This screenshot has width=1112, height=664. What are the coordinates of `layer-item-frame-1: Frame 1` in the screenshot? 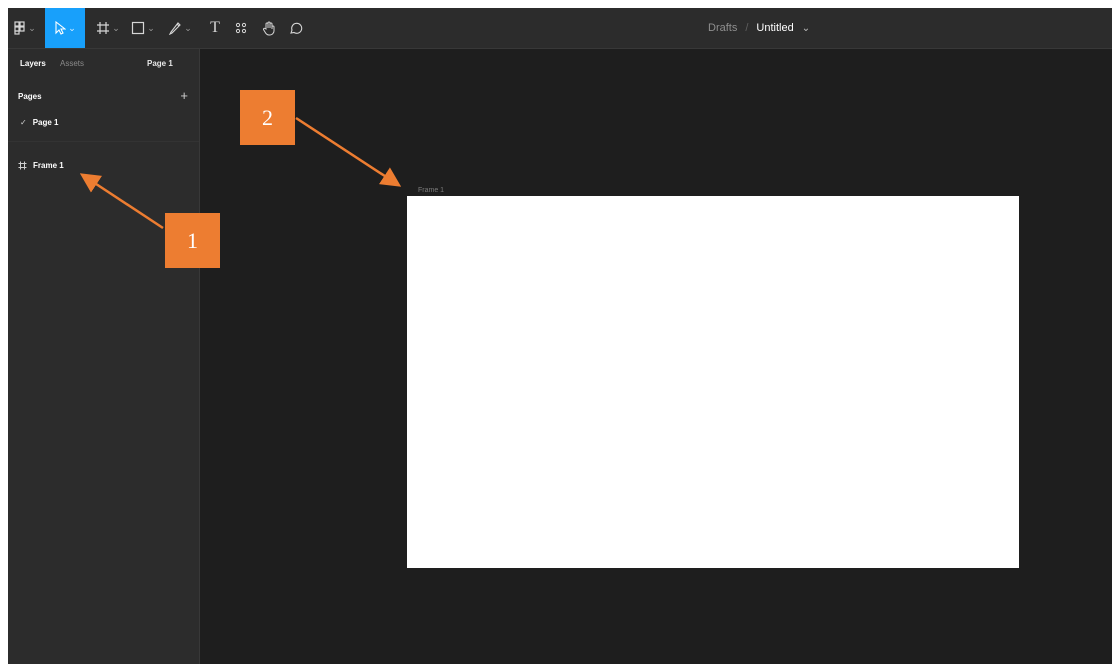 It's located at (41, 165).